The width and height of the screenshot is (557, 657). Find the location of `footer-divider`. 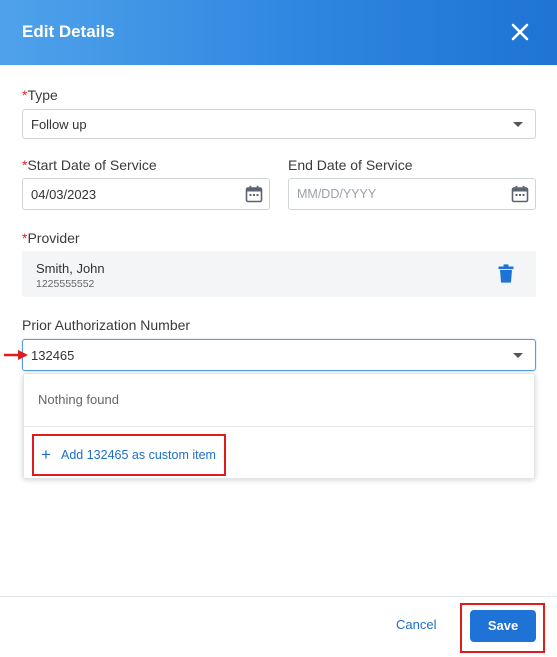

footer-divider is located at coordinates (278, 596).